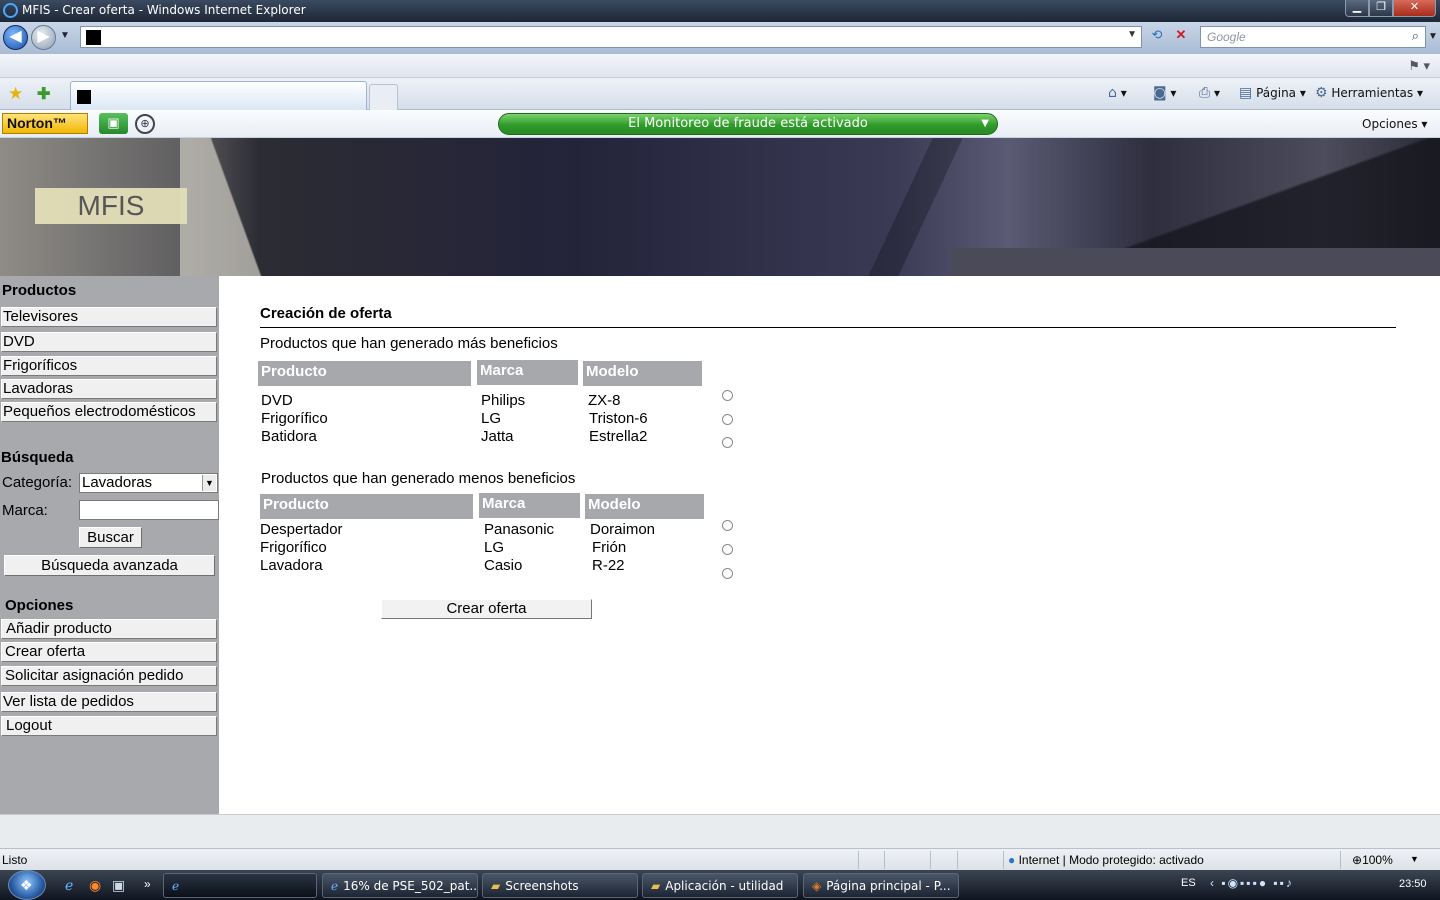  What do you see at coordinates (1381, 8) in the screenshot?
I see `maximize-button: ❐` at bounding box center [1381, 8].